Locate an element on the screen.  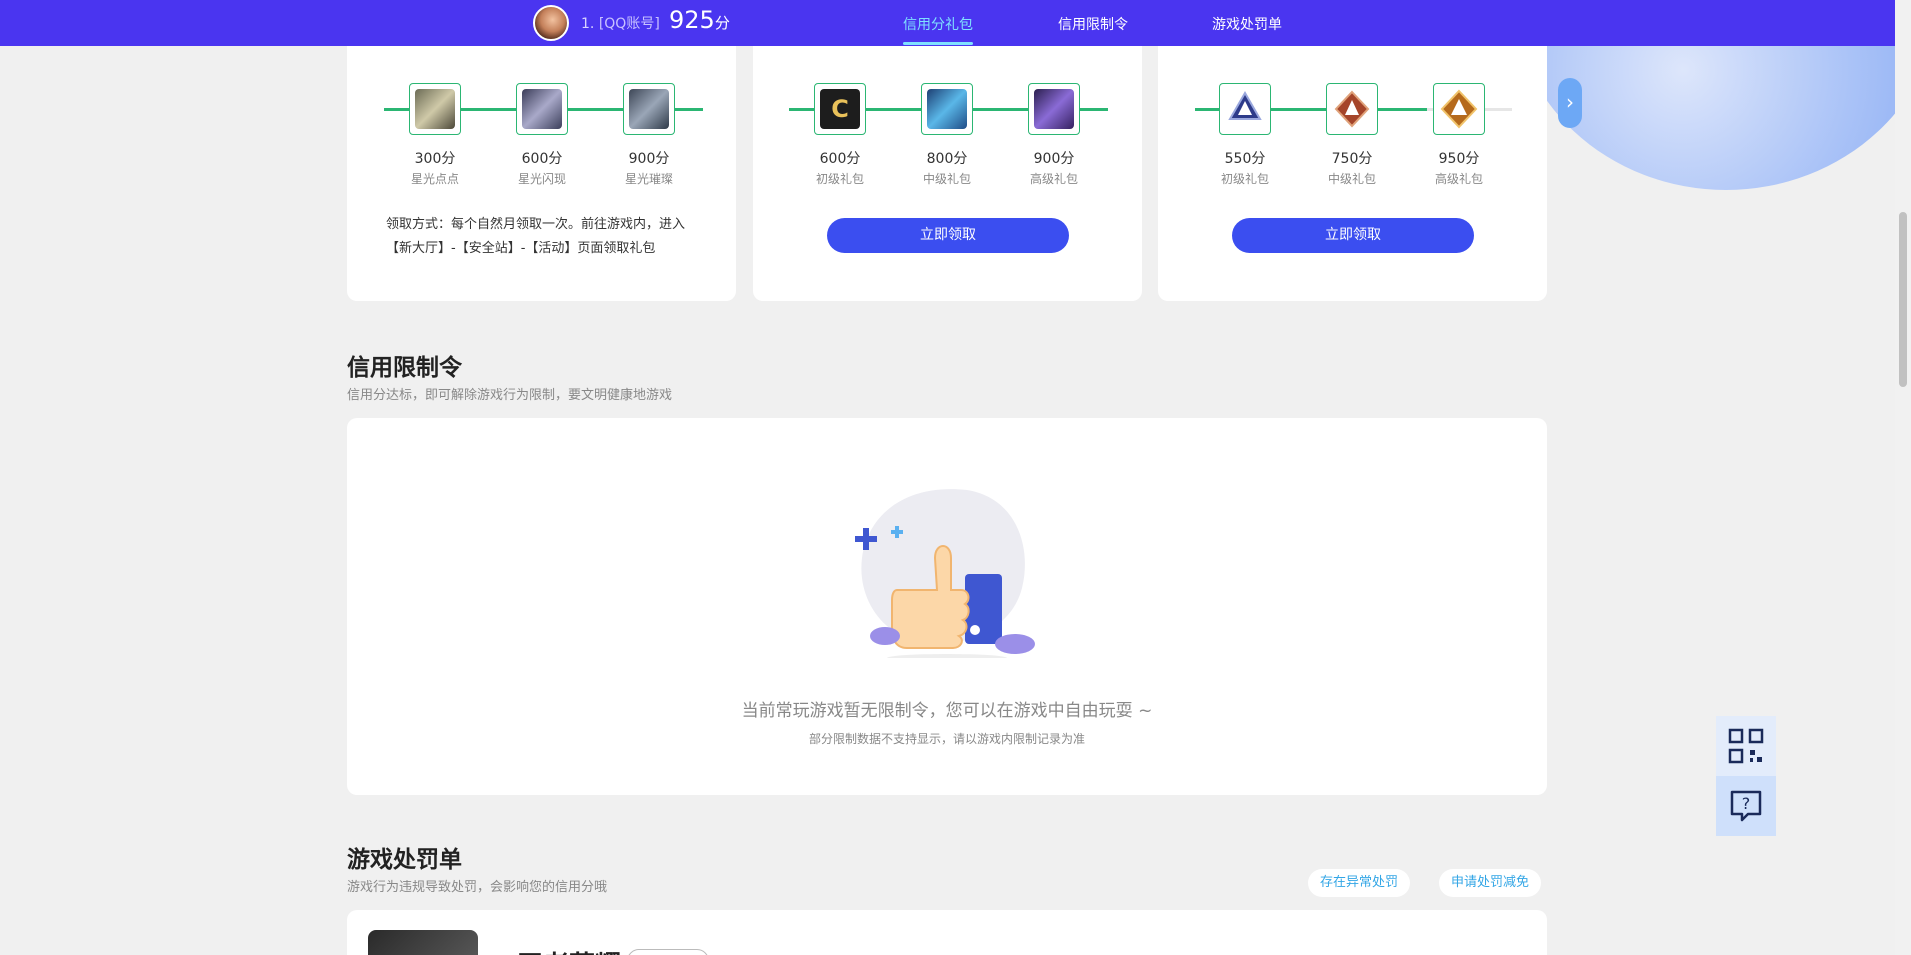
empty-restrictions-note: 部分限制数据不支持显示，请以游戏内限制记录为准 is located at coordinates (946, 739).